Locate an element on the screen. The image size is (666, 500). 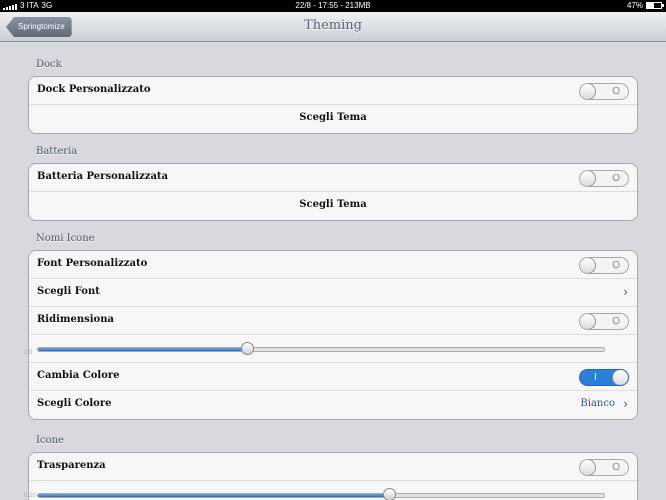
group-dock: Dock Personalizzato O Scegli Tema is located at coordinates (333, 105).